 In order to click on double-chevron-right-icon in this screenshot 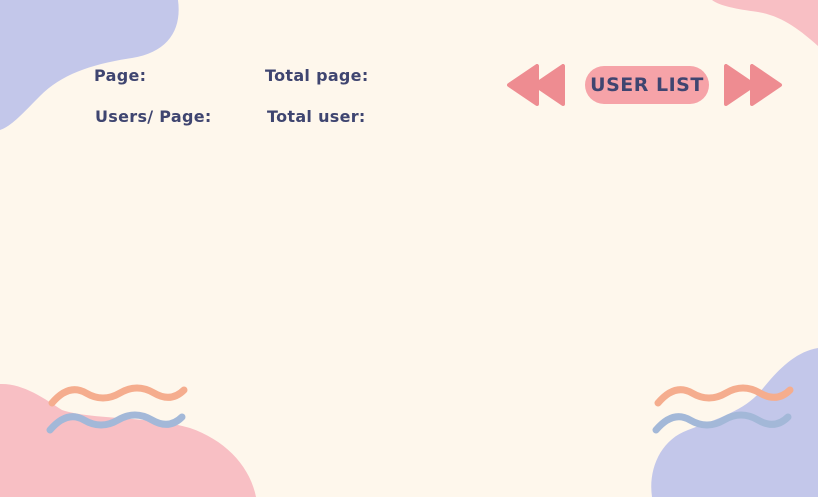, I will do `click(753, 85)`.